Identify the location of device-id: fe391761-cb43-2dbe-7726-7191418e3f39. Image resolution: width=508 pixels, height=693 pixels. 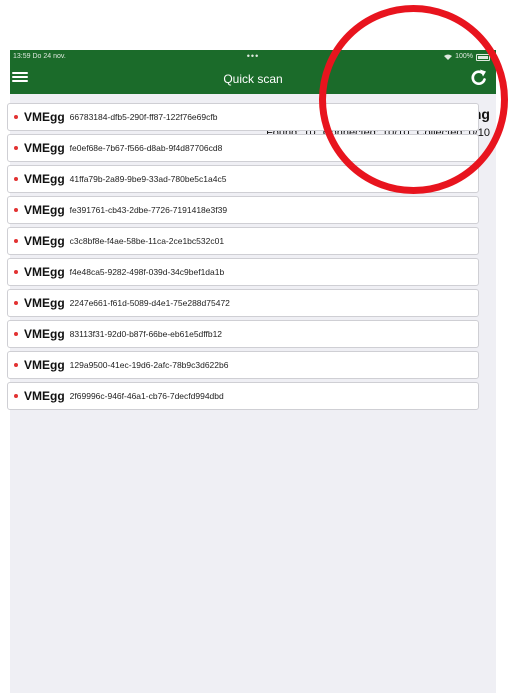
(148, 210).